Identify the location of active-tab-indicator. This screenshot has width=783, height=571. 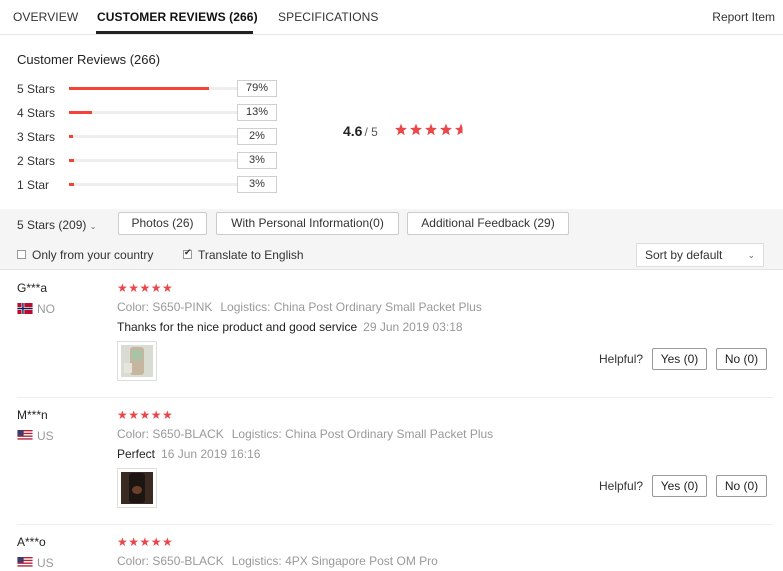
(174, 32).